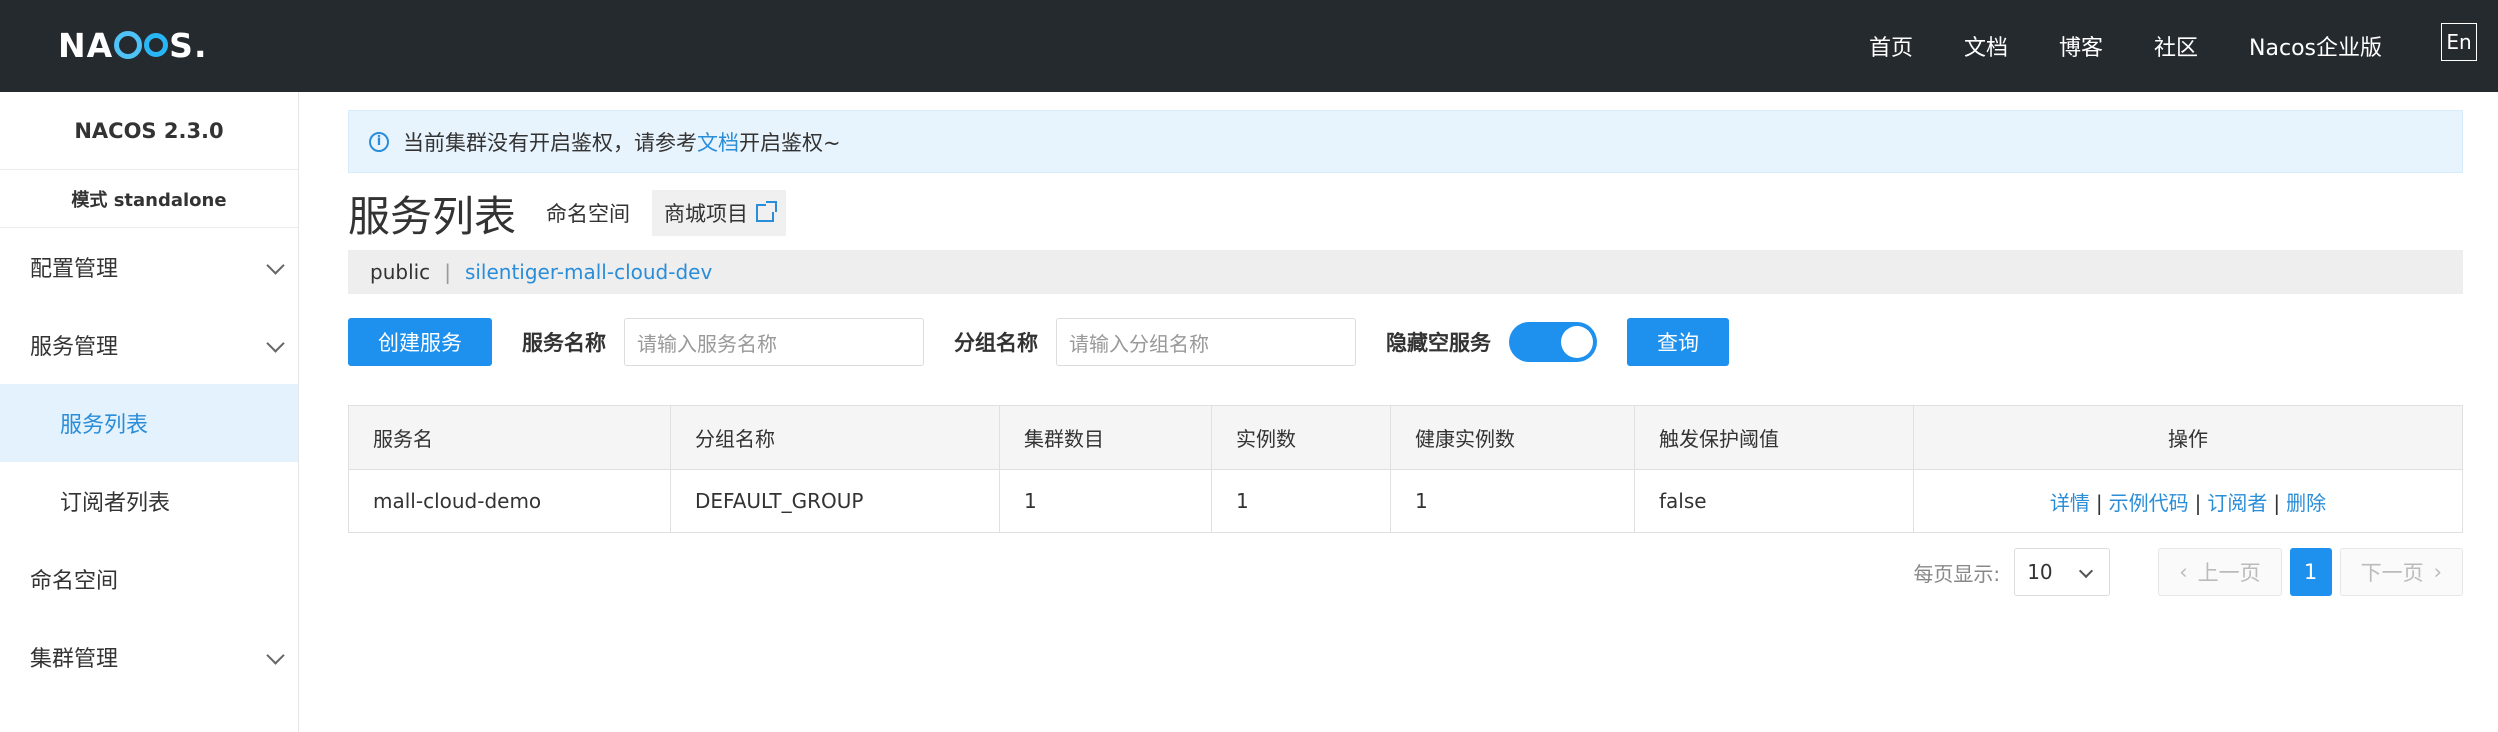 The height and width of the screenshot is (732, 2498). I want to click on sidebar-item-namespace: 命名空间, so click(149, 579).